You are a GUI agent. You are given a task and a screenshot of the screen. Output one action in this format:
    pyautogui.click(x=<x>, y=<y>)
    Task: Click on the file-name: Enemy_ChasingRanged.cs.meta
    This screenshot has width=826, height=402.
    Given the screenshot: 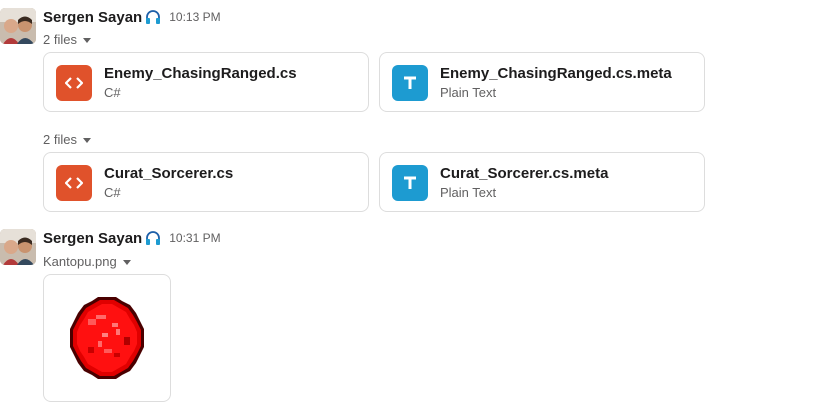 What is the action you would take?
    pyautogui.click(x=556, y=73)
    